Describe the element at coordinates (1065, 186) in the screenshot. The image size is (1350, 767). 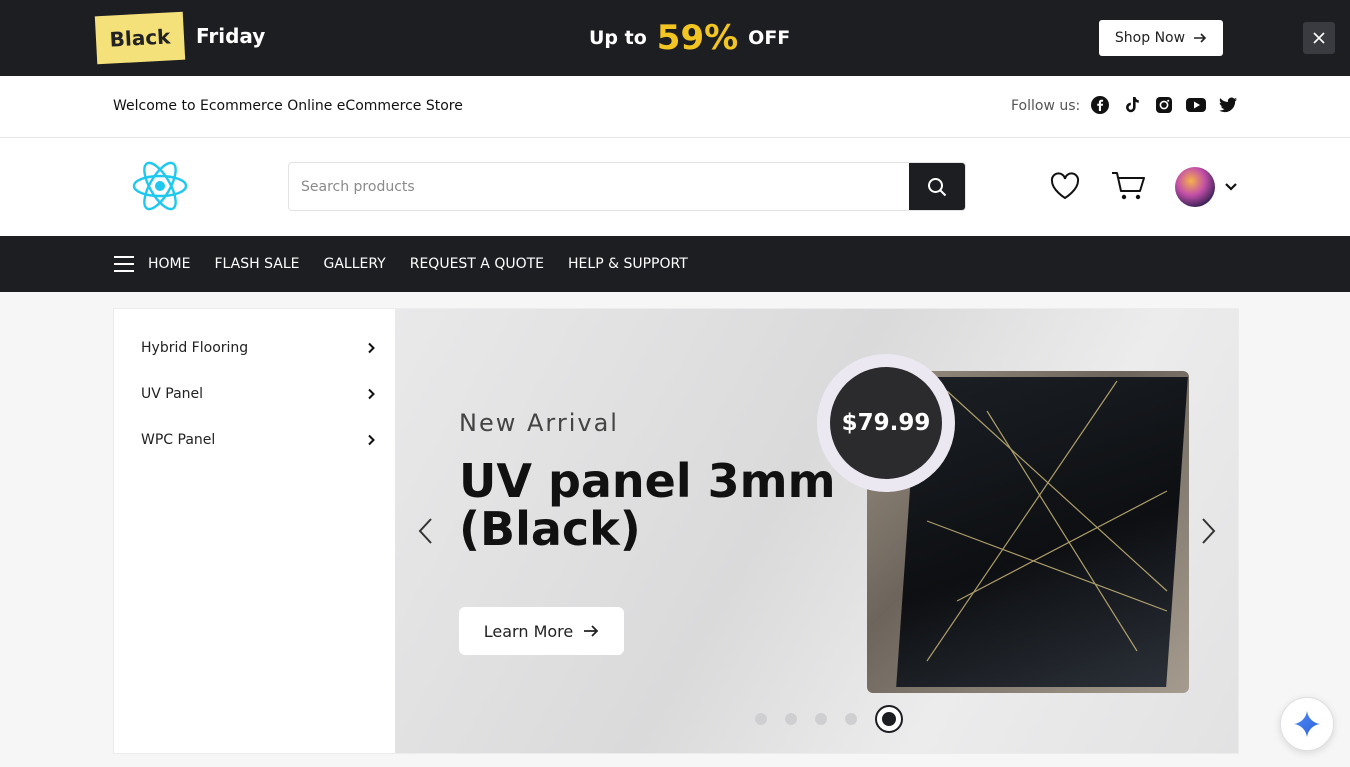
I see `heart-icon` at that location.